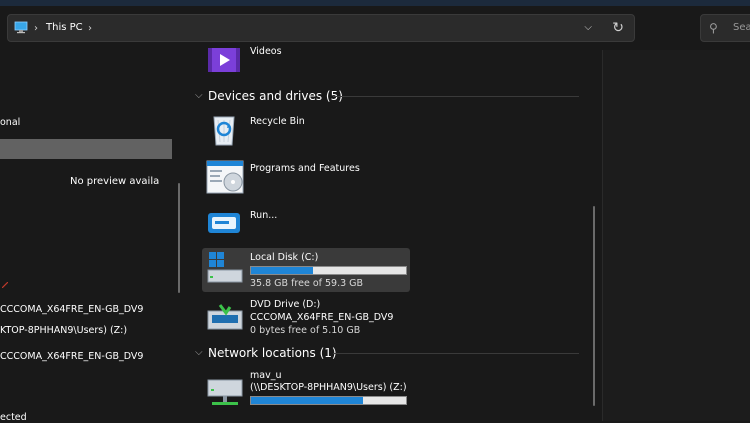 This screenshot has width=750, height=423. Describe the element at coordinates (86, 149) in the screenshot. I see `nav-selected-item` at that location.